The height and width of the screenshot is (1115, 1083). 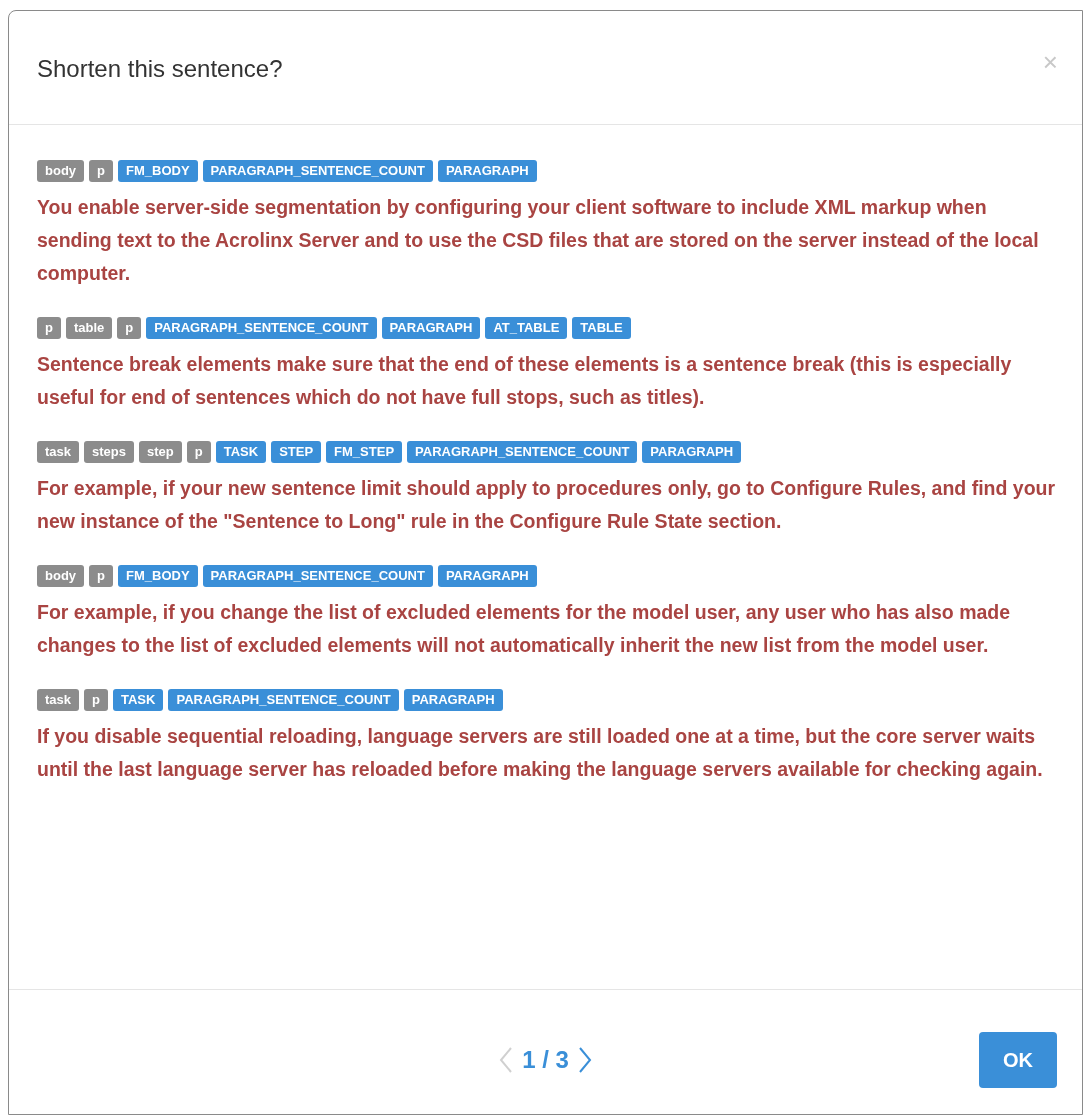 I want to click on tag: FM_STEP, so click(x=364, y=452).